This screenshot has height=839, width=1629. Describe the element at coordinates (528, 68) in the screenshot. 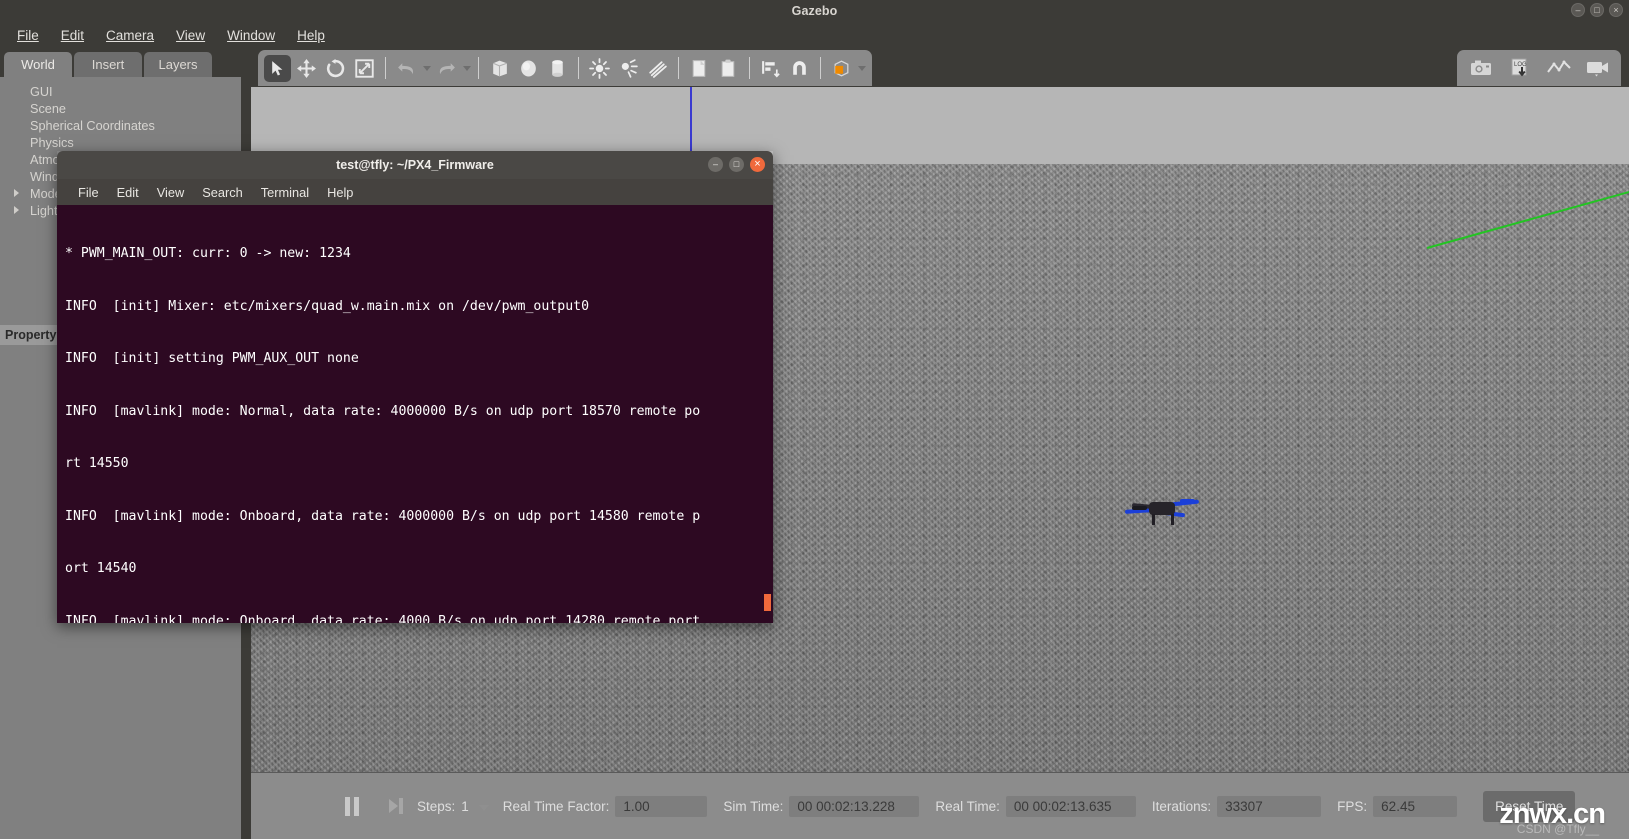

I see `sphere-shape-icon` at that location.